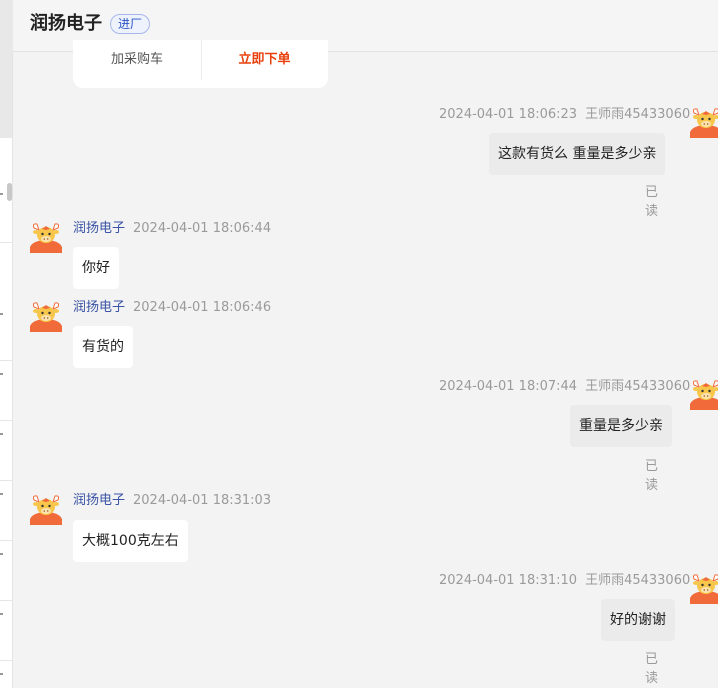  What do you see at coordinates (577, 154) in the screenshot?
I see `message-bubble: 这款有货么 重量是多少亲` at bounding box center [577, 154].